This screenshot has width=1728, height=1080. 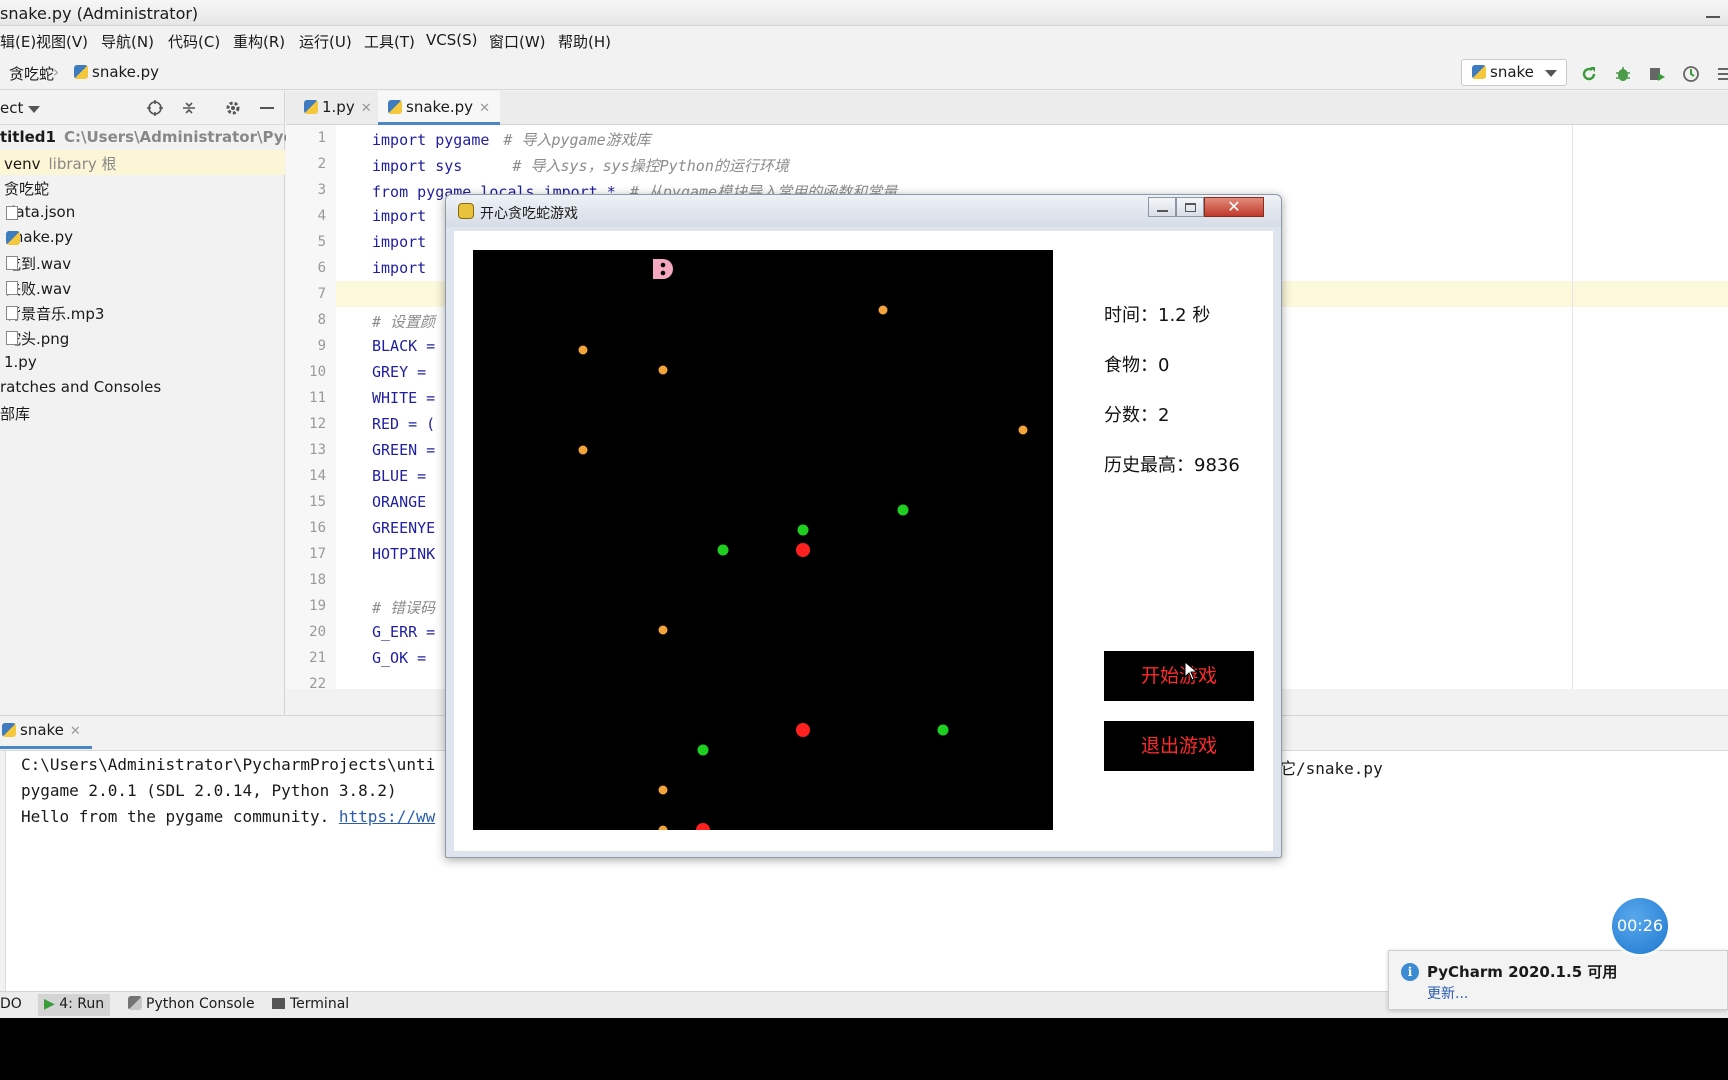 I want to click on tree-item: 1.py, so click(x=142, y=362).